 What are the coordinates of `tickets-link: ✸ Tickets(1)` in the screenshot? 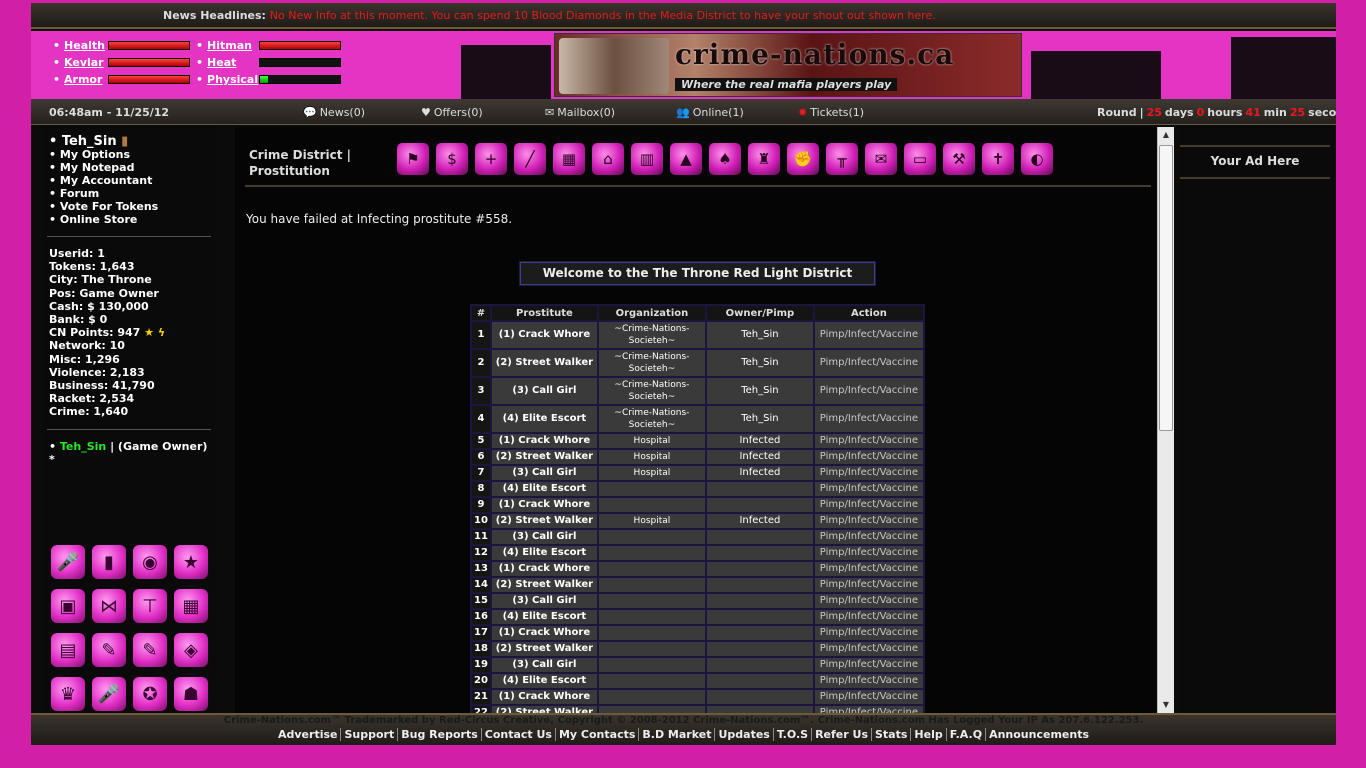 It's located at (831, 112).